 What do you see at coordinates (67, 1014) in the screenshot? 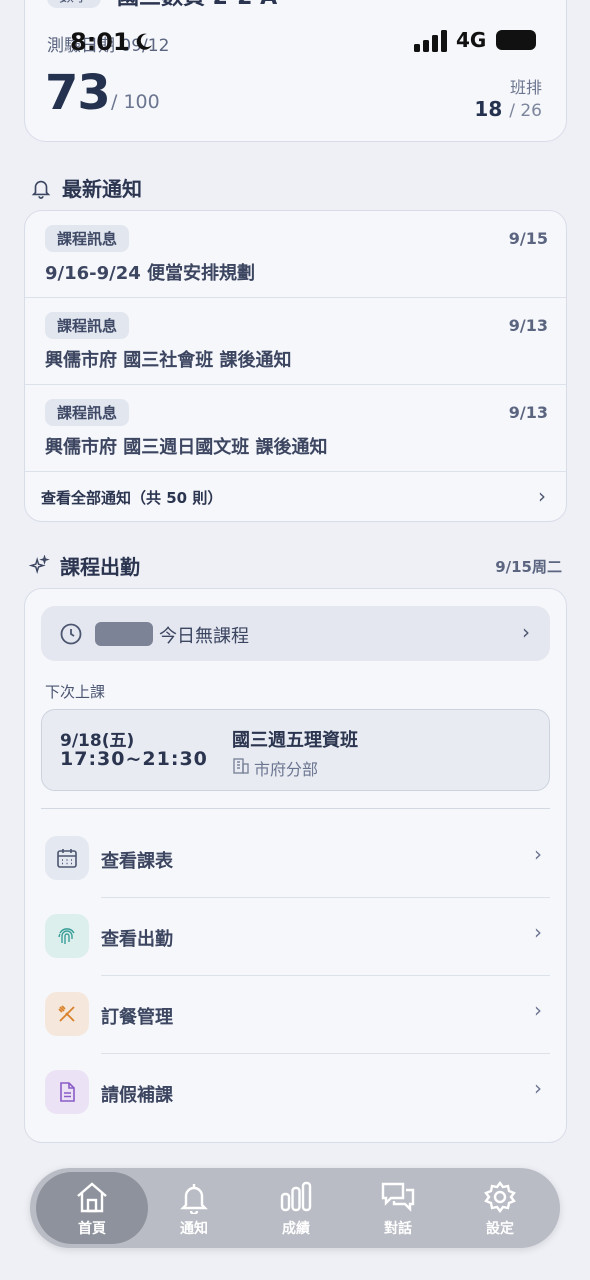
I see `utensils-icon` at bounding box center [67, 1014].